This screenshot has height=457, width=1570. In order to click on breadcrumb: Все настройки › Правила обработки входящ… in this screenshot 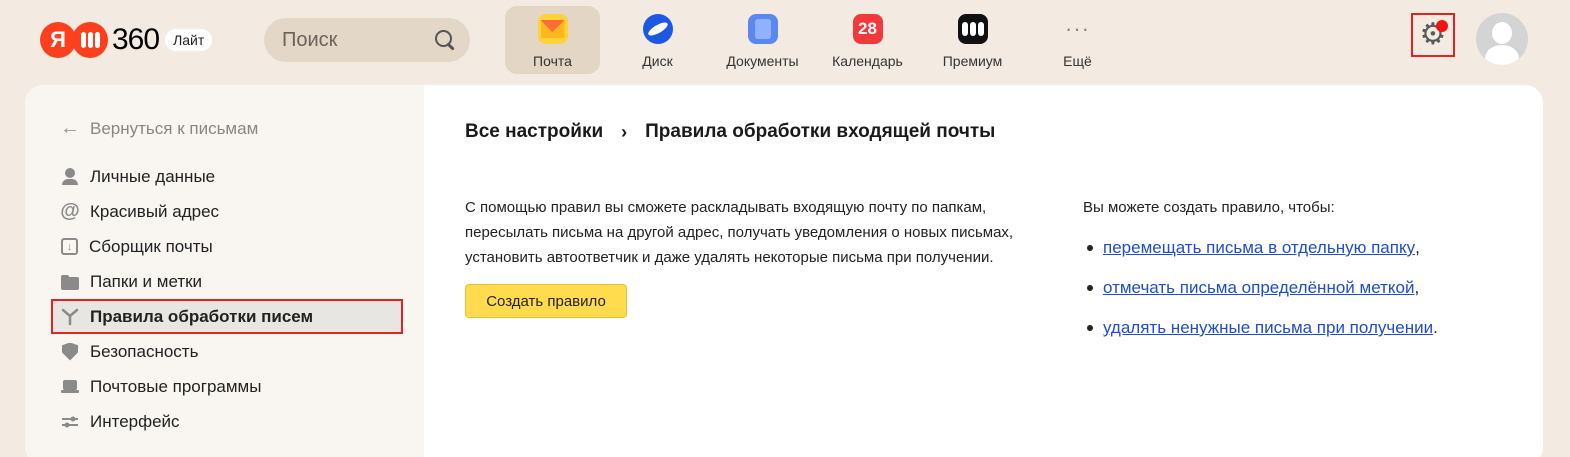, I will do `click(730, 132)`.